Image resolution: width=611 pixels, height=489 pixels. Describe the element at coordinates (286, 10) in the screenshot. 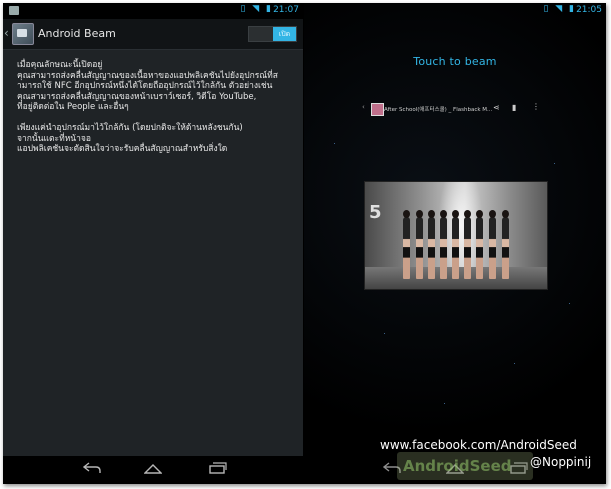

I see `status-time: 21:07` at that location.